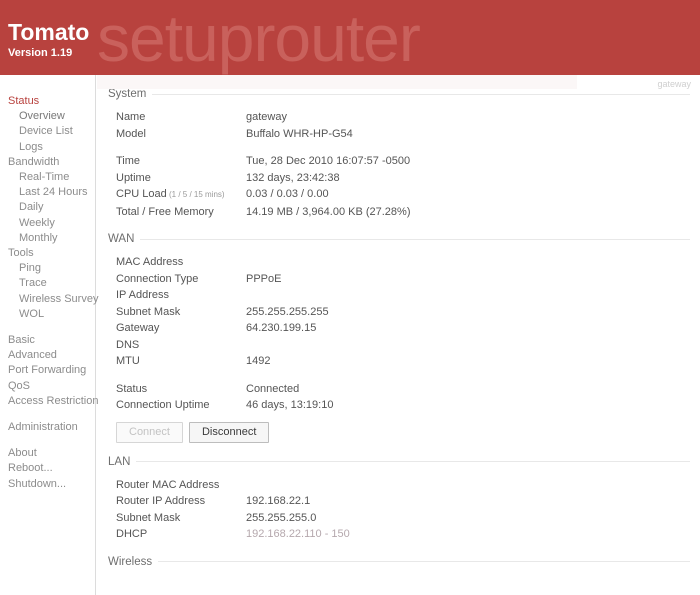  What do you see at coordinates (49, 299) in the screenshot?
I see `sidebar-item-wireless-survey: Wireless Survey` at bounding box center [49, 299].